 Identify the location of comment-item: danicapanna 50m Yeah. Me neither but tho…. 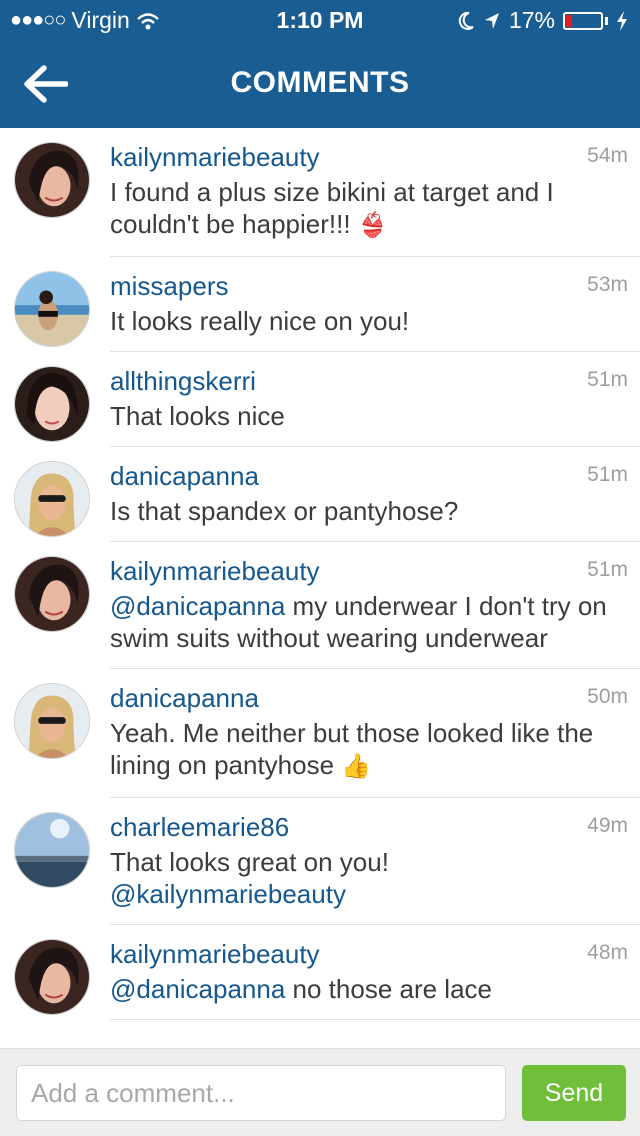
(327, 733).